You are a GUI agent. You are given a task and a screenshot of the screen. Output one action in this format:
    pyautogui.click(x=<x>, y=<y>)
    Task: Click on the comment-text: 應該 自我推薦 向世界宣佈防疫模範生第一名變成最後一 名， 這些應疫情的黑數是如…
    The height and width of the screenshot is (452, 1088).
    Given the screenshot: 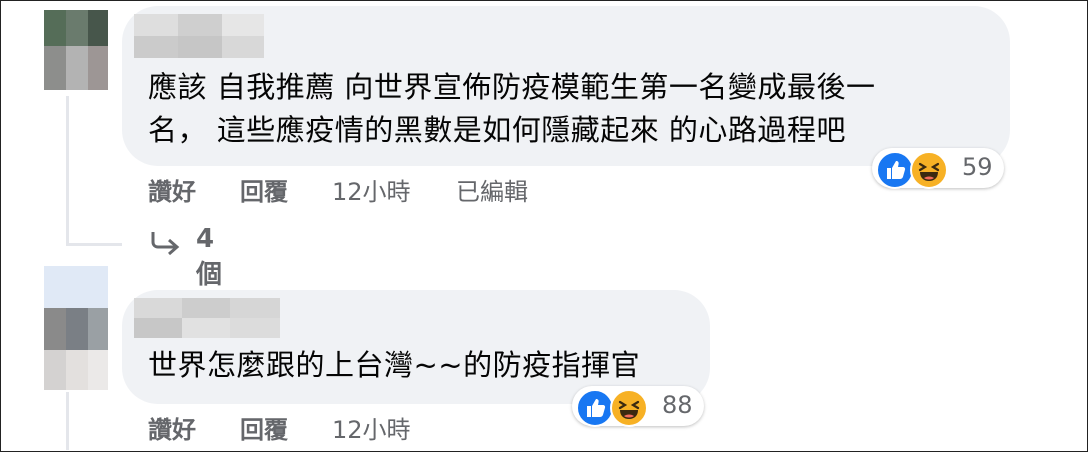 What is the action you would take?
    pyautogui.click(x=511, y=109)
    